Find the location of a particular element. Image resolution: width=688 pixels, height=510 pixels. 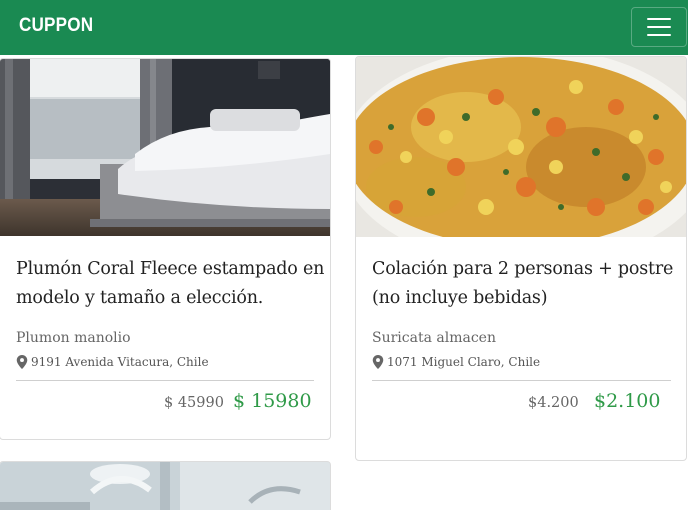

deal-card is located at coordinates (165, 485).